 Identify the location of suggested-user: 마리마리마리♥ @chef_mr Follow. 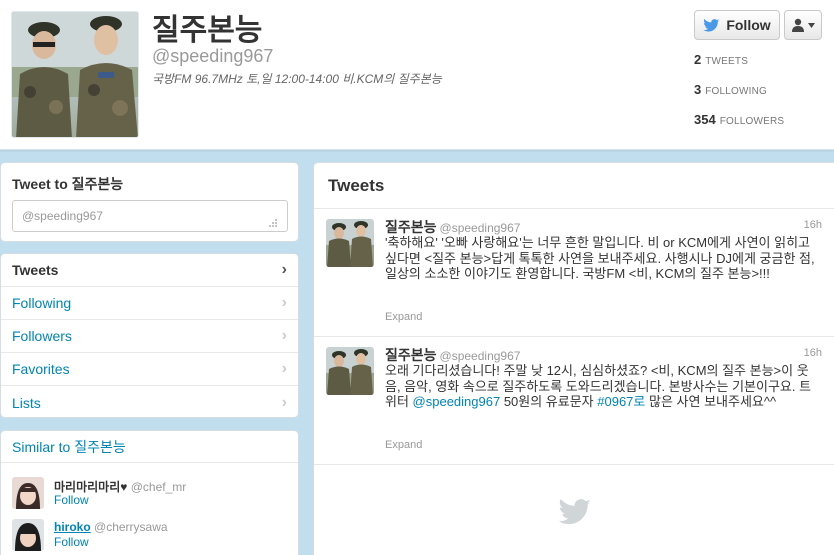
(149, 486).